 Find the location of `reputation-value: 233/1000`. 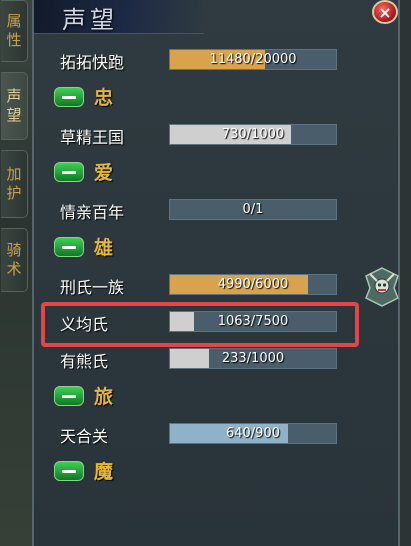

reputation-value: 233/1000 is located at coordinates (253, 358).